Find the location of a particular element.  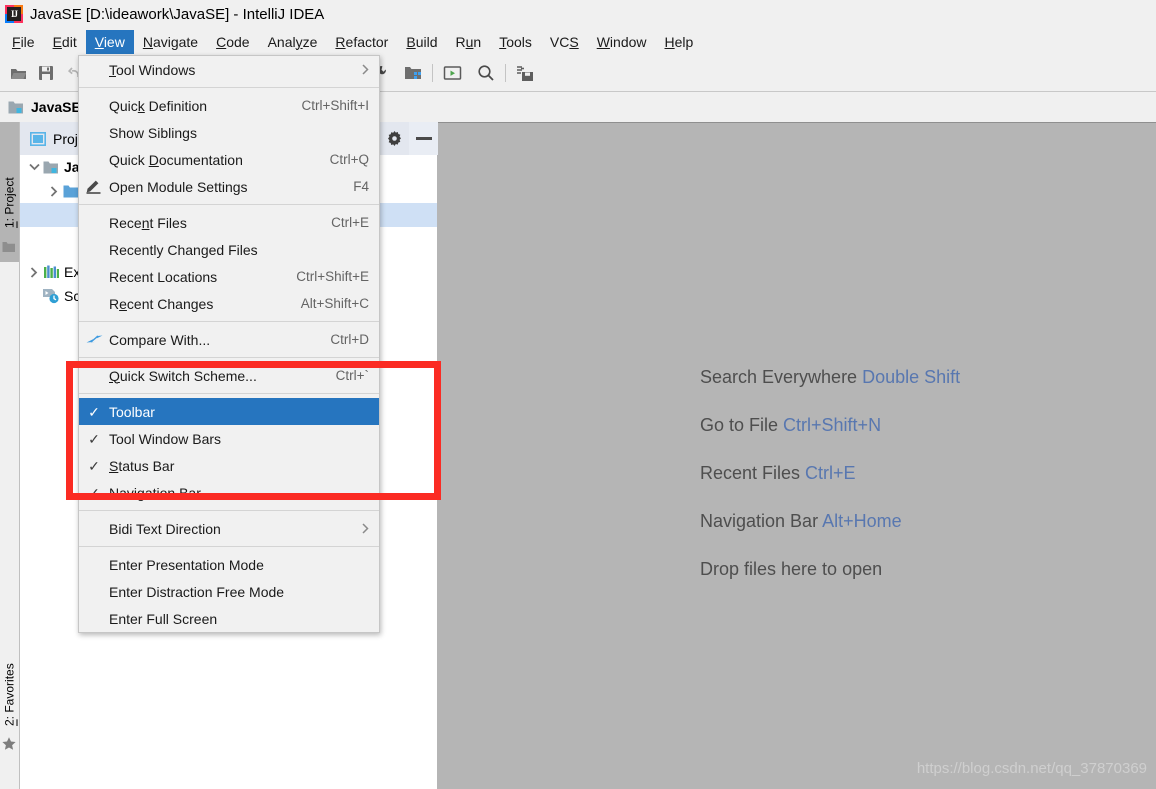

menu-item-label: Quick Documentation is located at coordinates (176, 159).